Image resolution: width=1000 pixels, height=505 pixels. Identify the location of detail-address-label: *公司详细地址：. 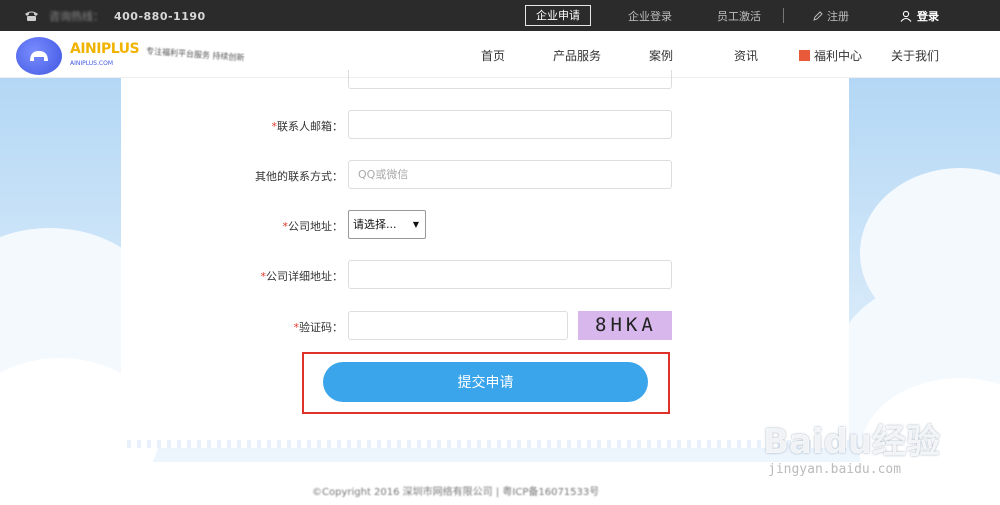
(302, 276).